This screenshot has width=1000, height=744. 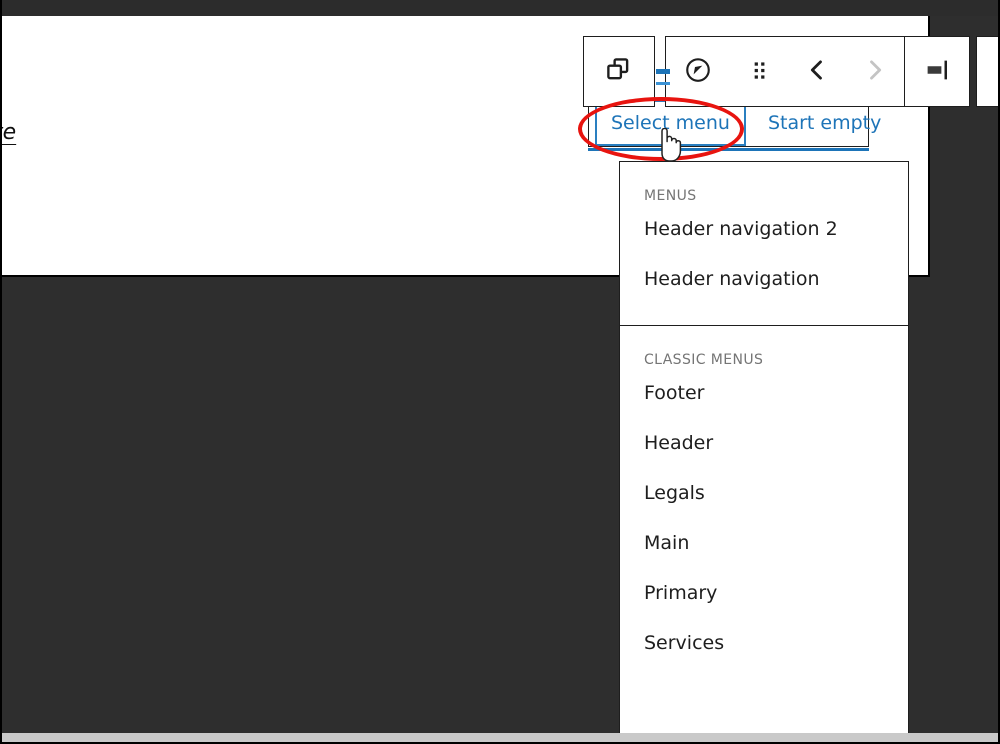 I want to click on move-right-button, so click(x=875, y=71).